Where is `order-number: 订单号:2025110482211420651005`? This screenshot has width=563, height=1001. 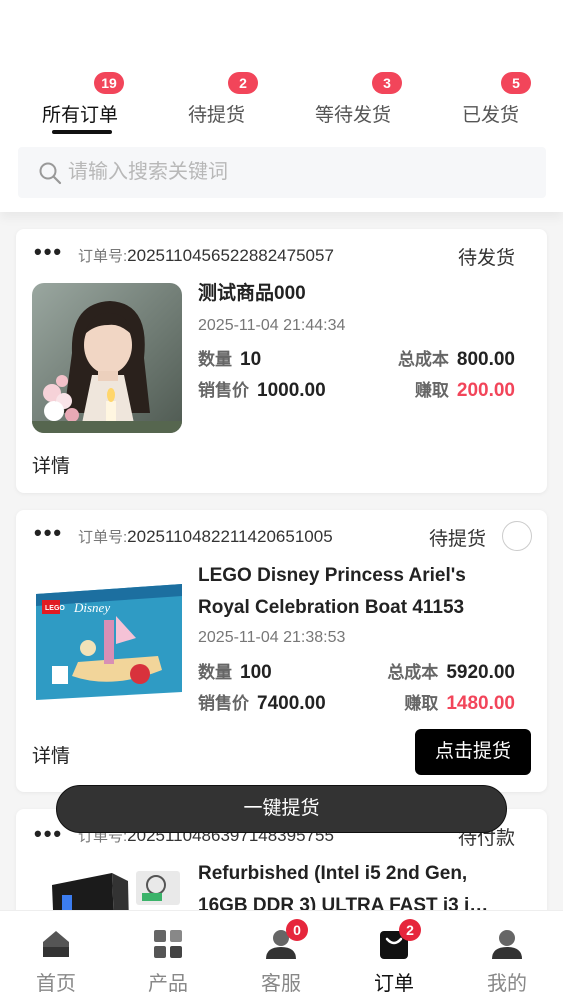
order-number: 订单号:2025110482211420651005 is located at coordinates (205, 536).